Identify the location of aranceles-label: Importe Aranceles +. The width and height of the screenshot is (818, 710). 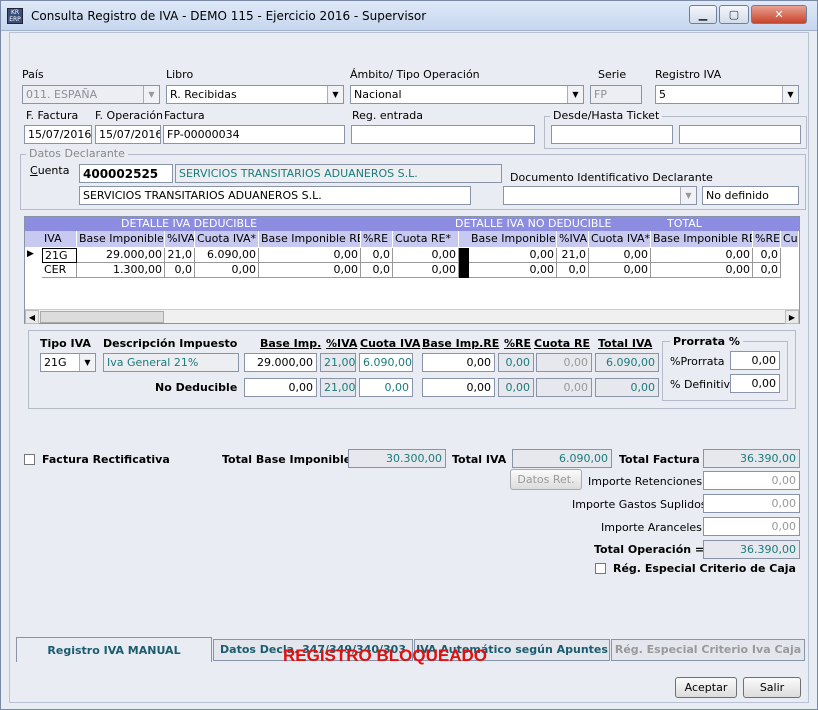
(658, 527).